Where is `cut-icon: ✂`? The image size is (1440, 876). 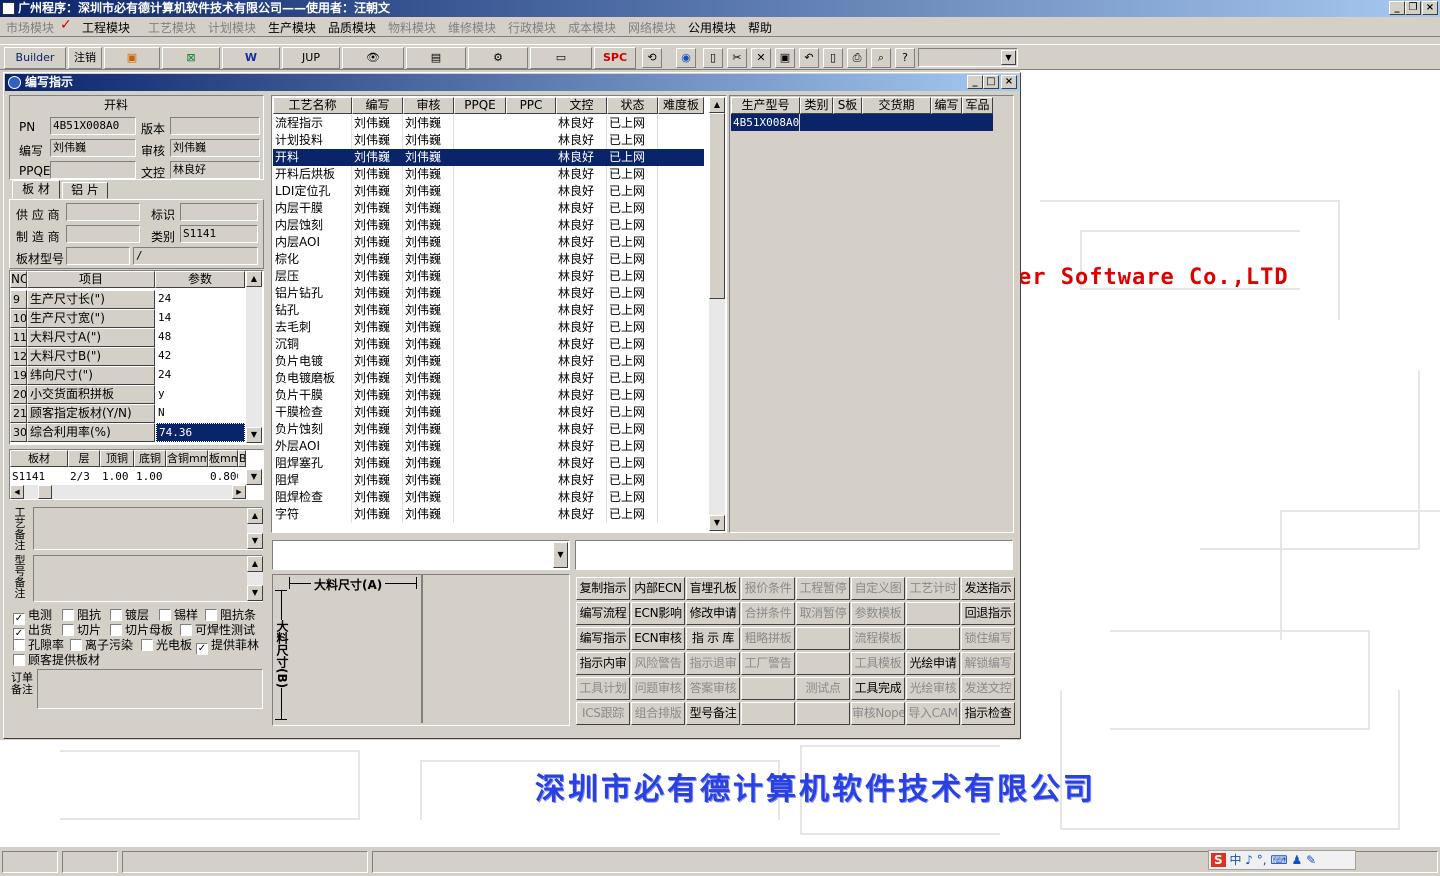 cut-icon: ✂ is located at coordinates (737, 58).